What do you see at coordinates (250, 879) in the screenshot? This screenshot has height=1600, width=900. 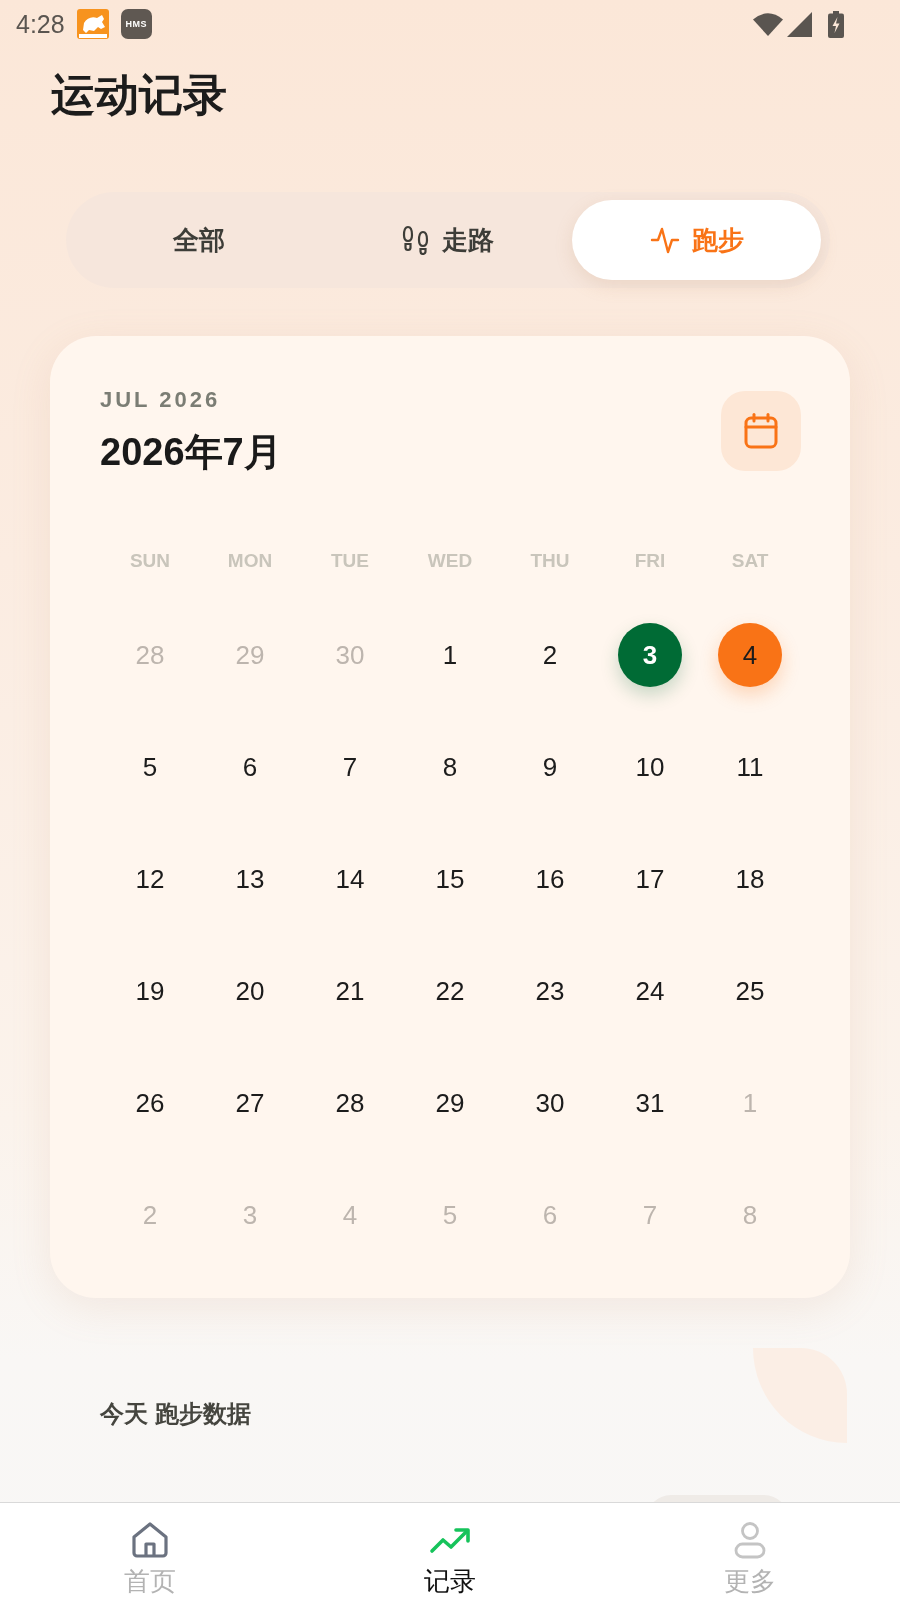 I see `calendar-day: 13` at bounding box center [250, 879].